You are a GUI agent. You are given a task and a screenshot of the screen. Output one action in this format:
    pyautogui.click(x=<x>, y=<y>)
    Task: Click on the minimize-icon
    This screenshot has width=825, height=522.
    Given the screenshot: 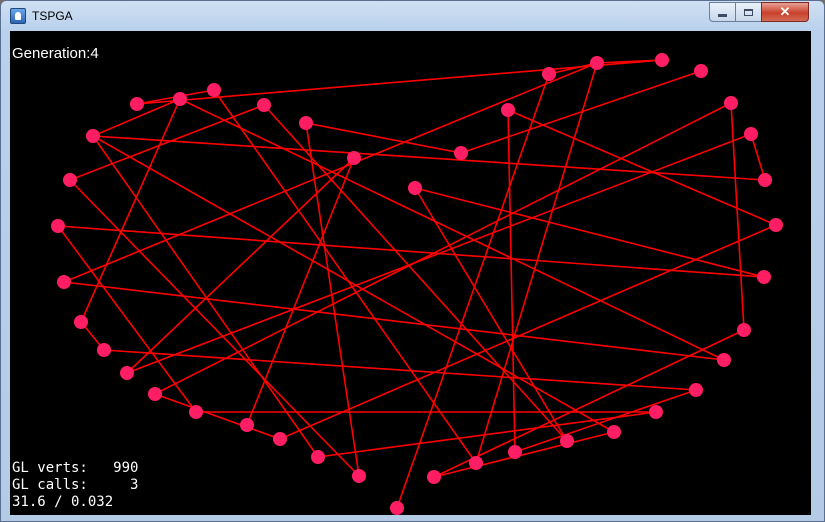 What is the action you would take?
    pyautogui.click(x=722, y=15)
    